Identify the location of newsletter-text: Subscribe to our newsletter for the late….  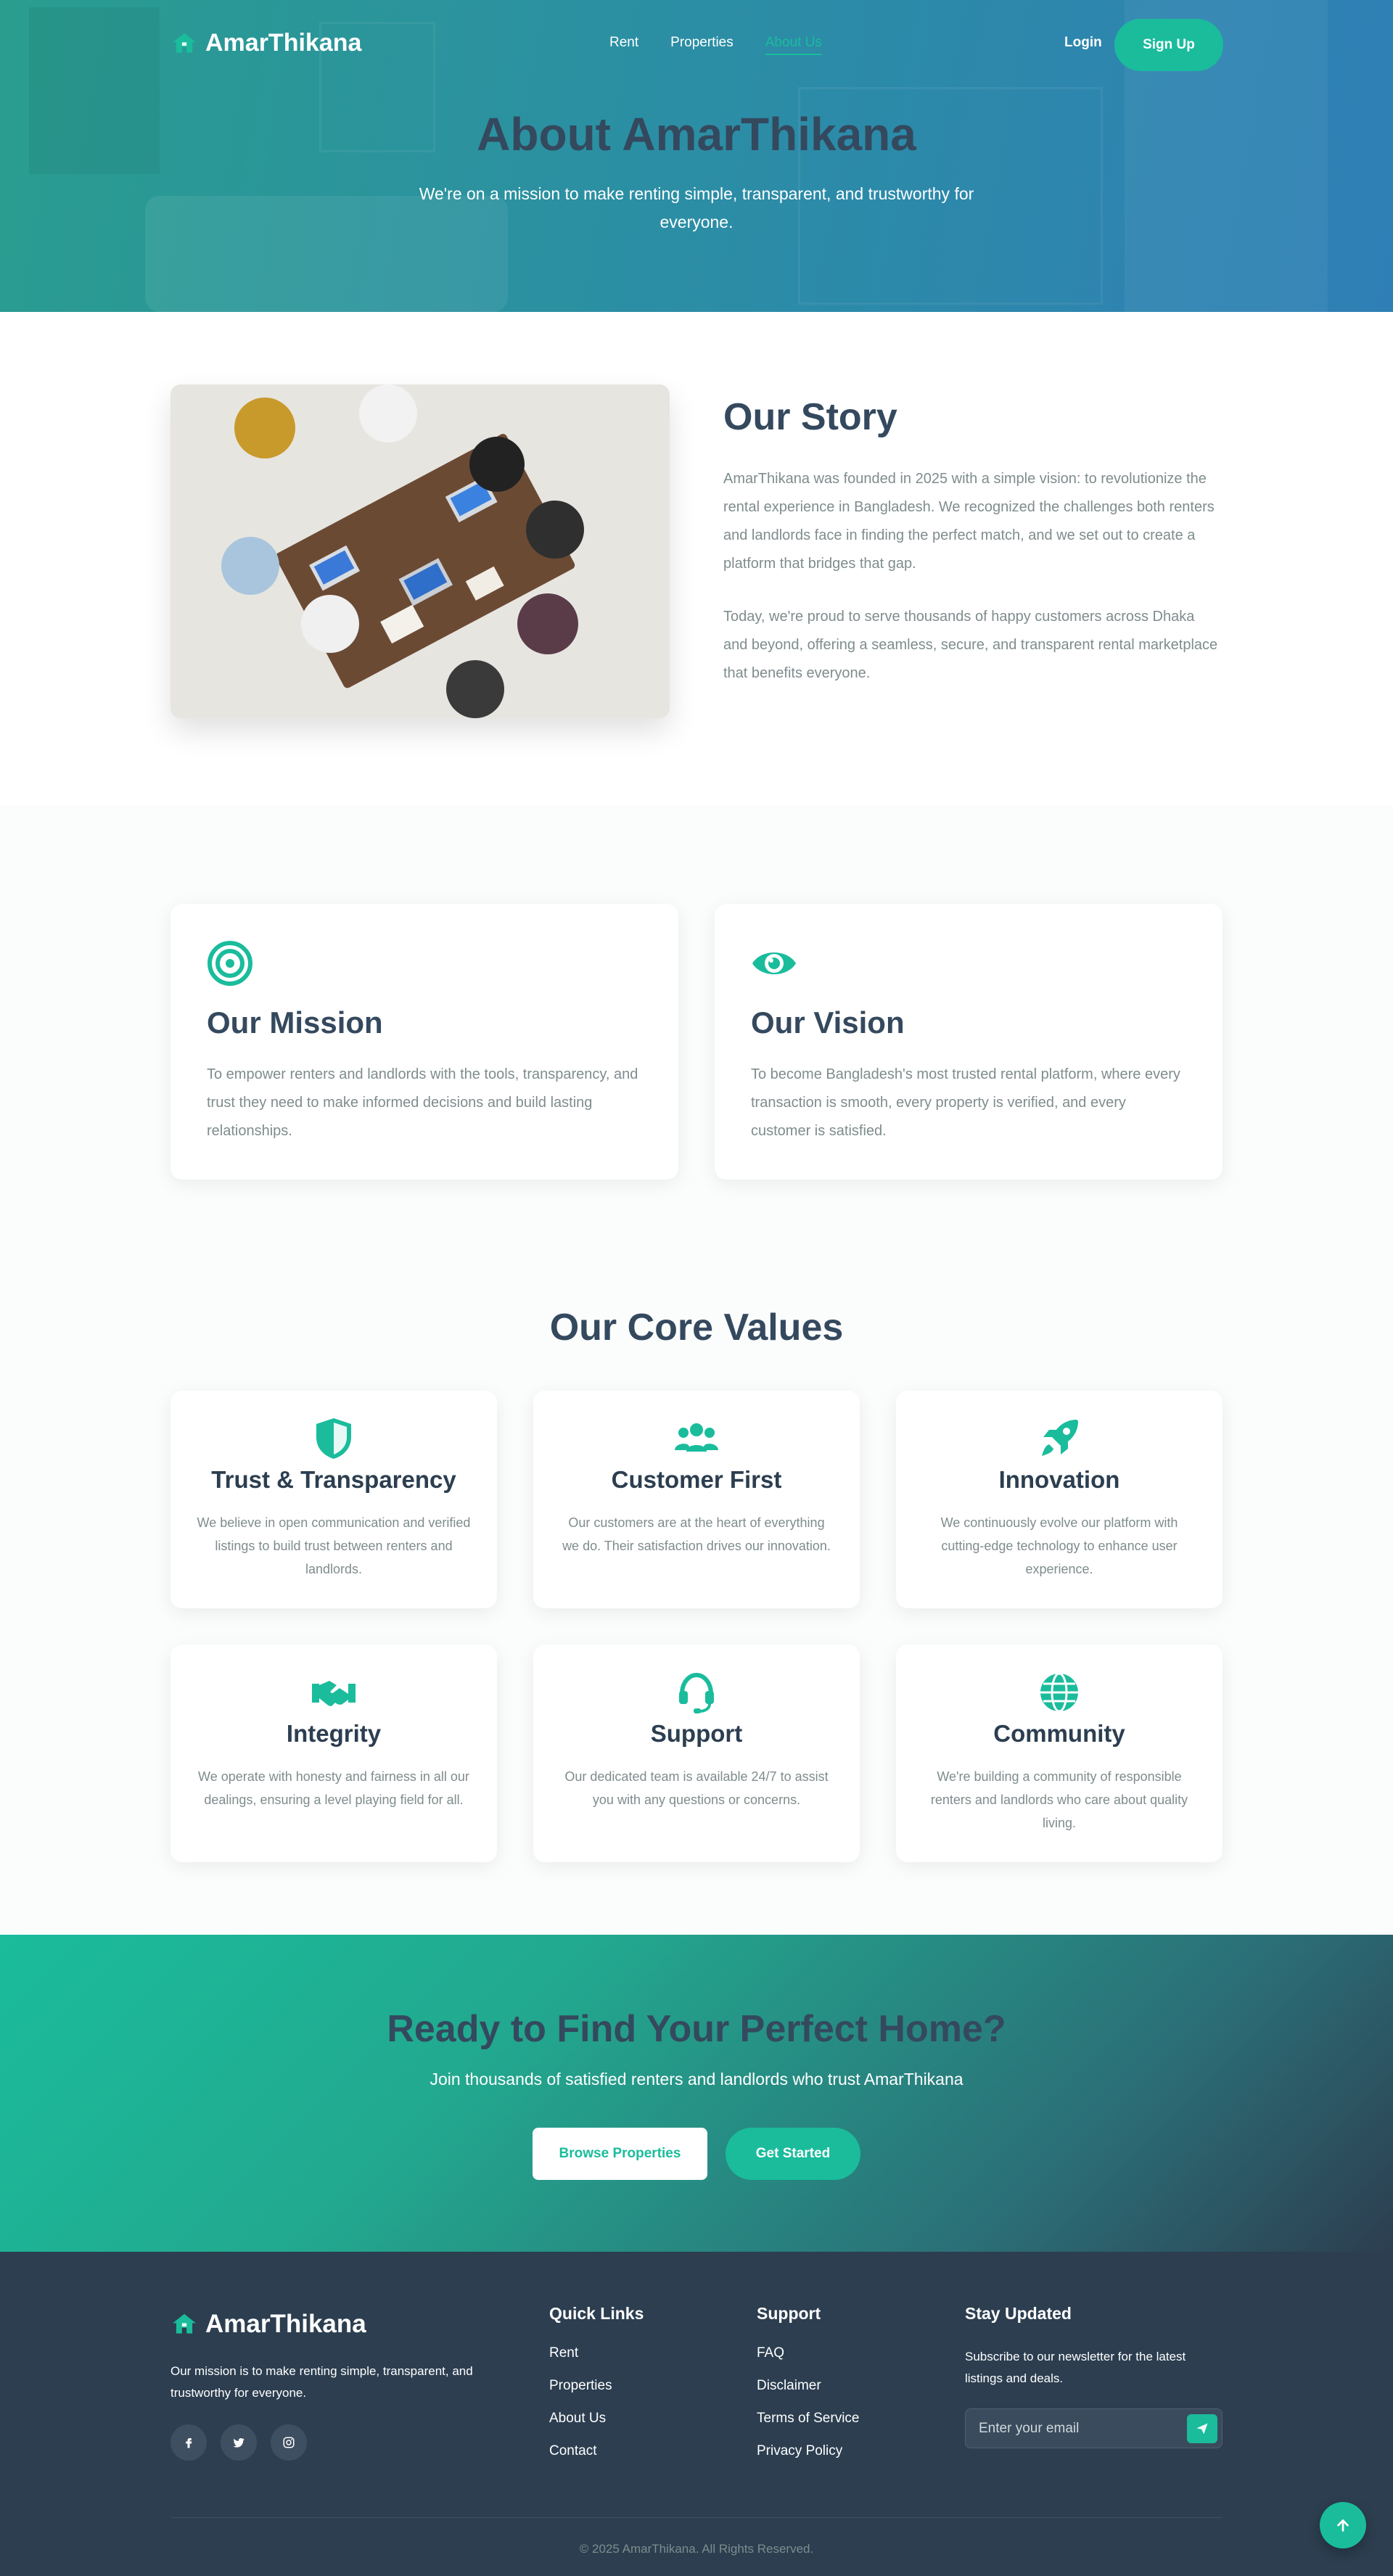
(1075, 2367).